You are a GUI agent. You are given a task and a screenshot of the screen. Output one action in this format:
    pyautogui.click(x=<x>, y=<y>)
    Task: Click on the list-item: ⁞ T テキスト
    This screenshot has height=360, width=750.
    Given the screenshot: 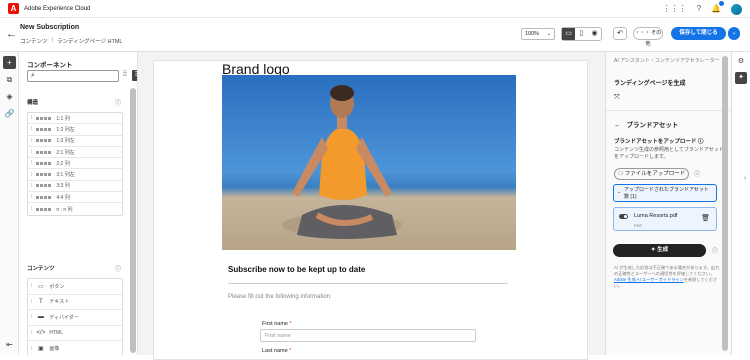 What is the action you would take?
    pyautogui.click(x=75, y=302)
    